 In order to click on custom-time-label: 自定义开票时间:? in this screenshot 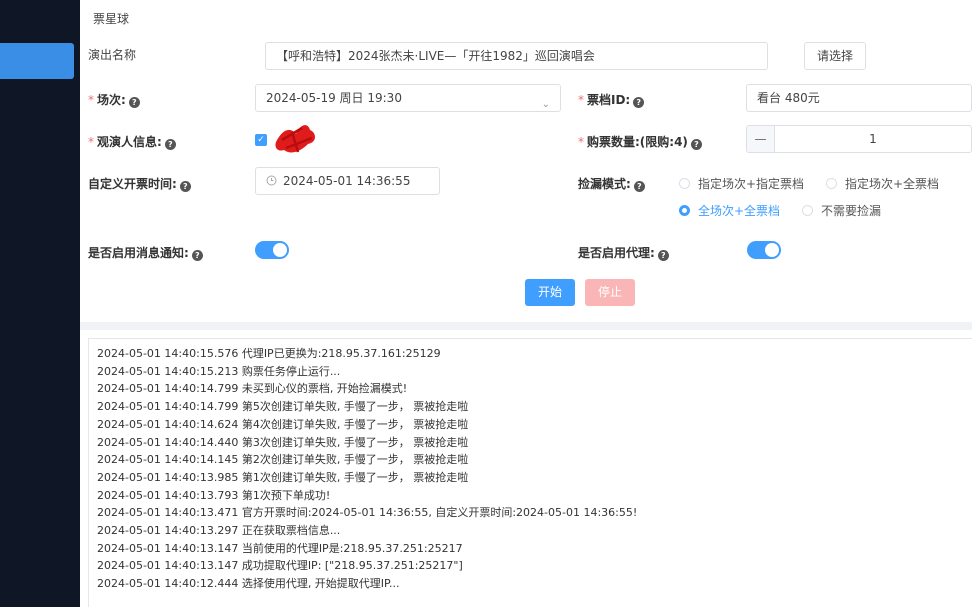, I will do `click(139, 183)`.